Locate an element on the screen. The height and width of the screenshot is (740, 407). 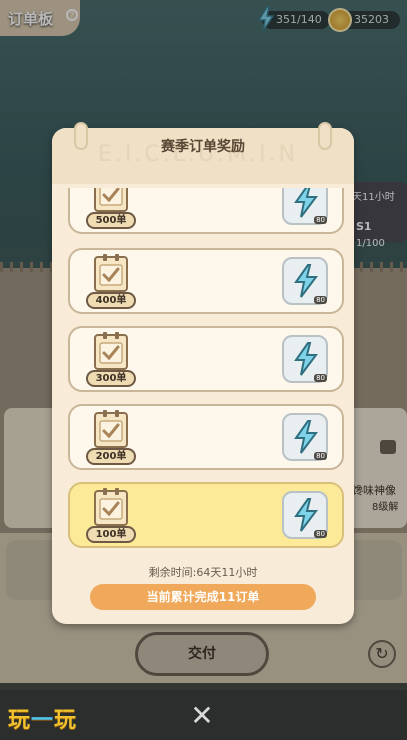
reward-row: 200单 80 is located at coordinates (206, 437).